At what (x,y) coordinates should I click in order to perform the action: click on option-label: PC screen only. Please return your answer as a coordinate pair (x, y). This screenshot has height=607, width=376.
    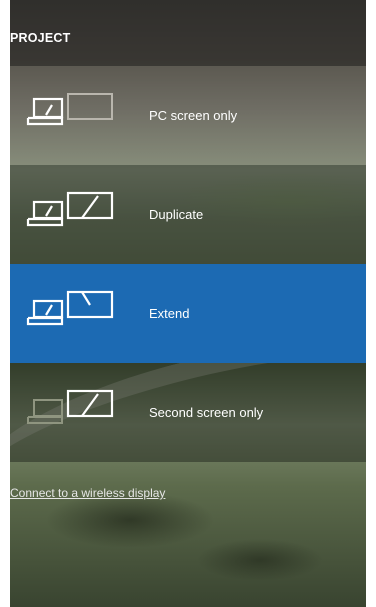
    Looking at the image, I should click on (193, 115).